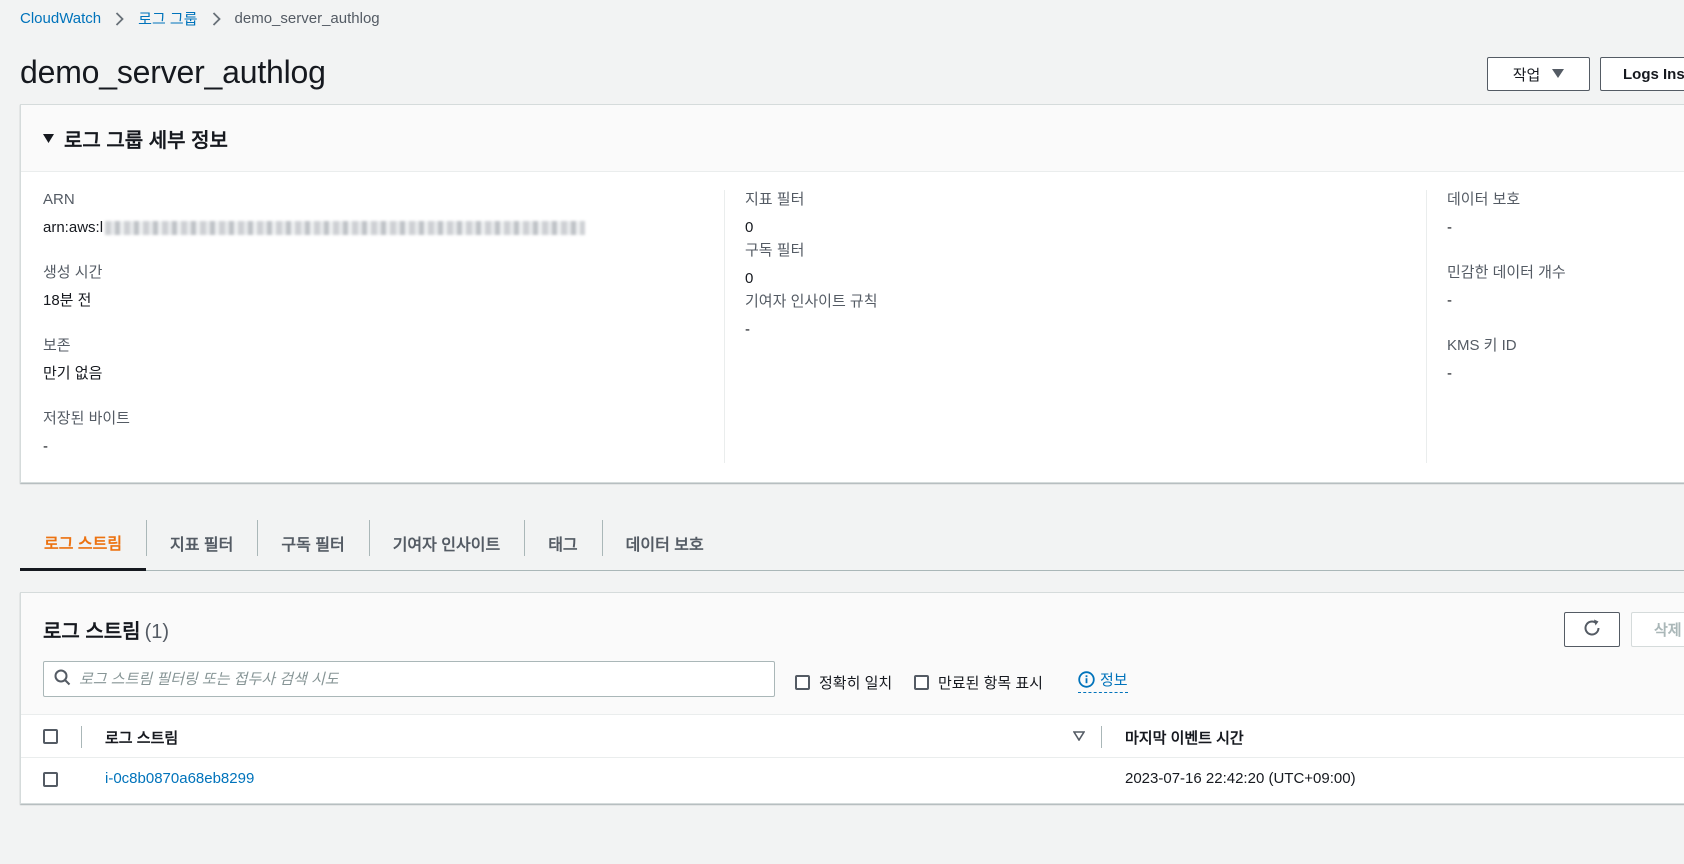 Image resolution: width=1684 pixels, height=864 pixels. Describe the element at coordinates (62, 679) in the screenshot. I see `search-icon` at that location.